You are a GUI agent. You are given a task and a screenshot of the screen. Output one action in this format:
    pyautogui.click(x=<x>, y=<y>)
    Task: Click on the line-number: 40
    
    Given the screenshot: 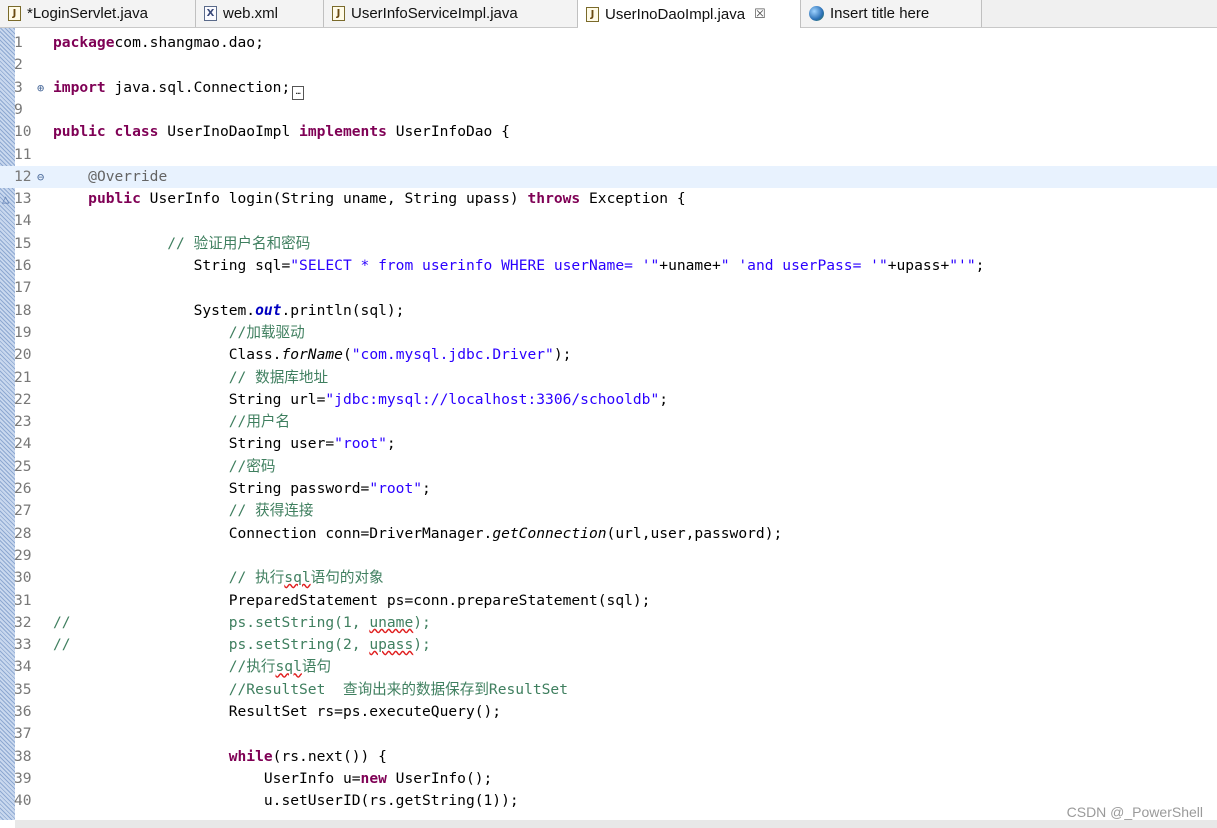 What is the action you would take?
    pyautogui.click(x=23, y=801)
    